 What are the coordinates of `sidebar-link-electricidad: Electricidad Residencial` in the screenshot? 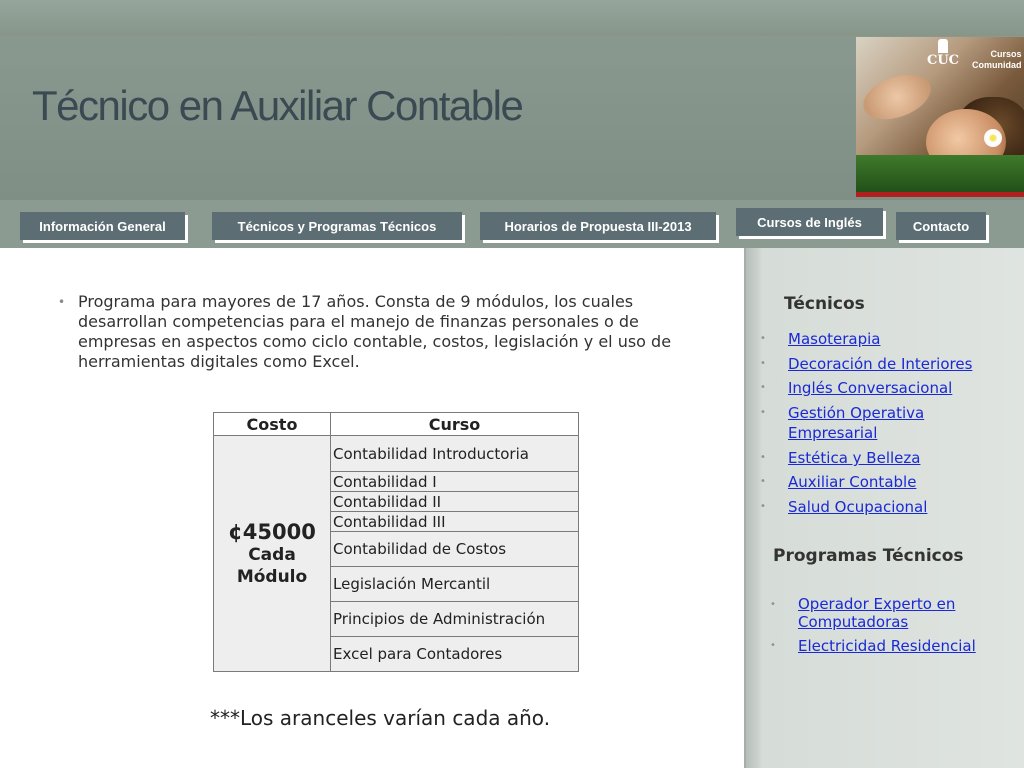 It's located at (887, 646).